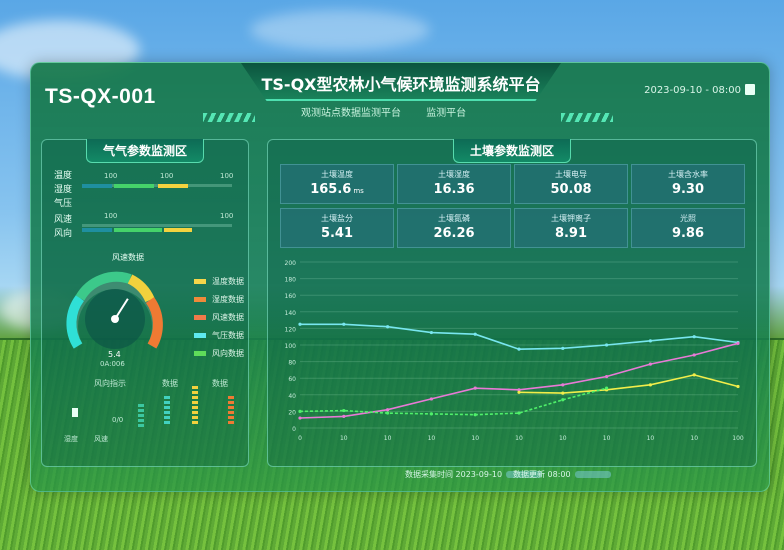 Image resolution: width=784 pixels, height=550 pixels. Describe the element at coordinates (291, 346) in the screenshot. I see `y-tick-label: 100` at that location.